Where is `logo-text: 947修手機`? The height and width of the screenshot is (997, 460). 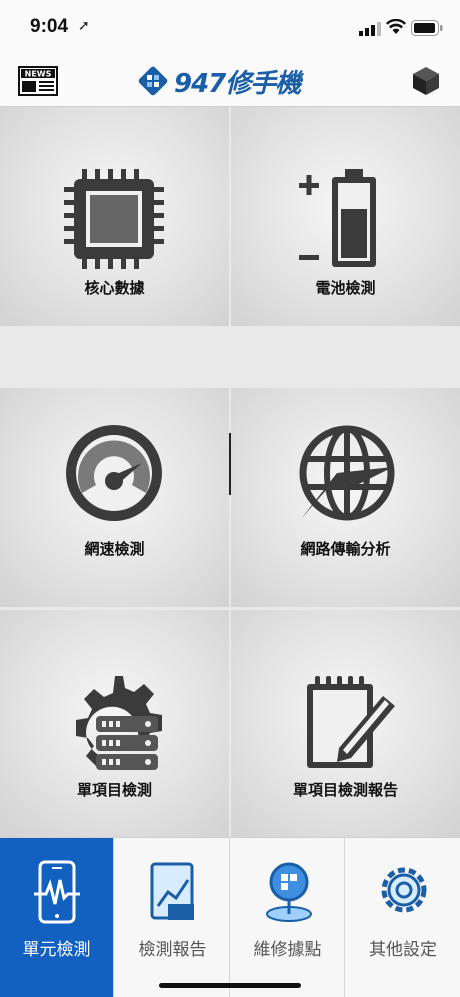
logo-text: 947修手機 is located at coordinates (237, 83).